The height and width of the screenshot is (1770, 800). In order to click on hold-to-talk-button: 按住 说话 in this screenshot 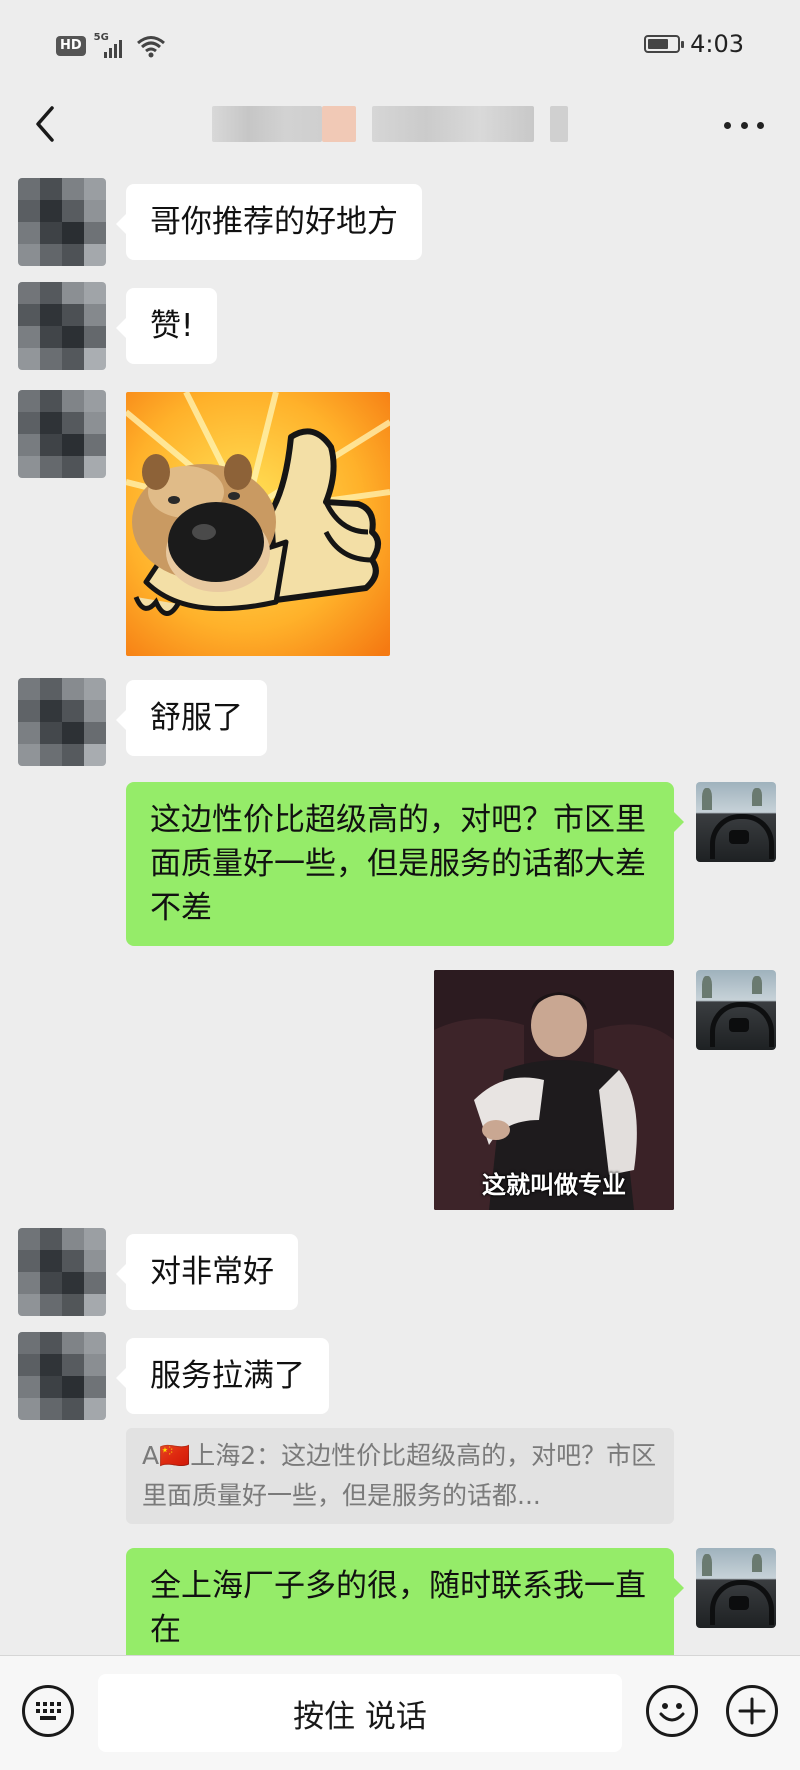, I will do `click(360, 1713)`.